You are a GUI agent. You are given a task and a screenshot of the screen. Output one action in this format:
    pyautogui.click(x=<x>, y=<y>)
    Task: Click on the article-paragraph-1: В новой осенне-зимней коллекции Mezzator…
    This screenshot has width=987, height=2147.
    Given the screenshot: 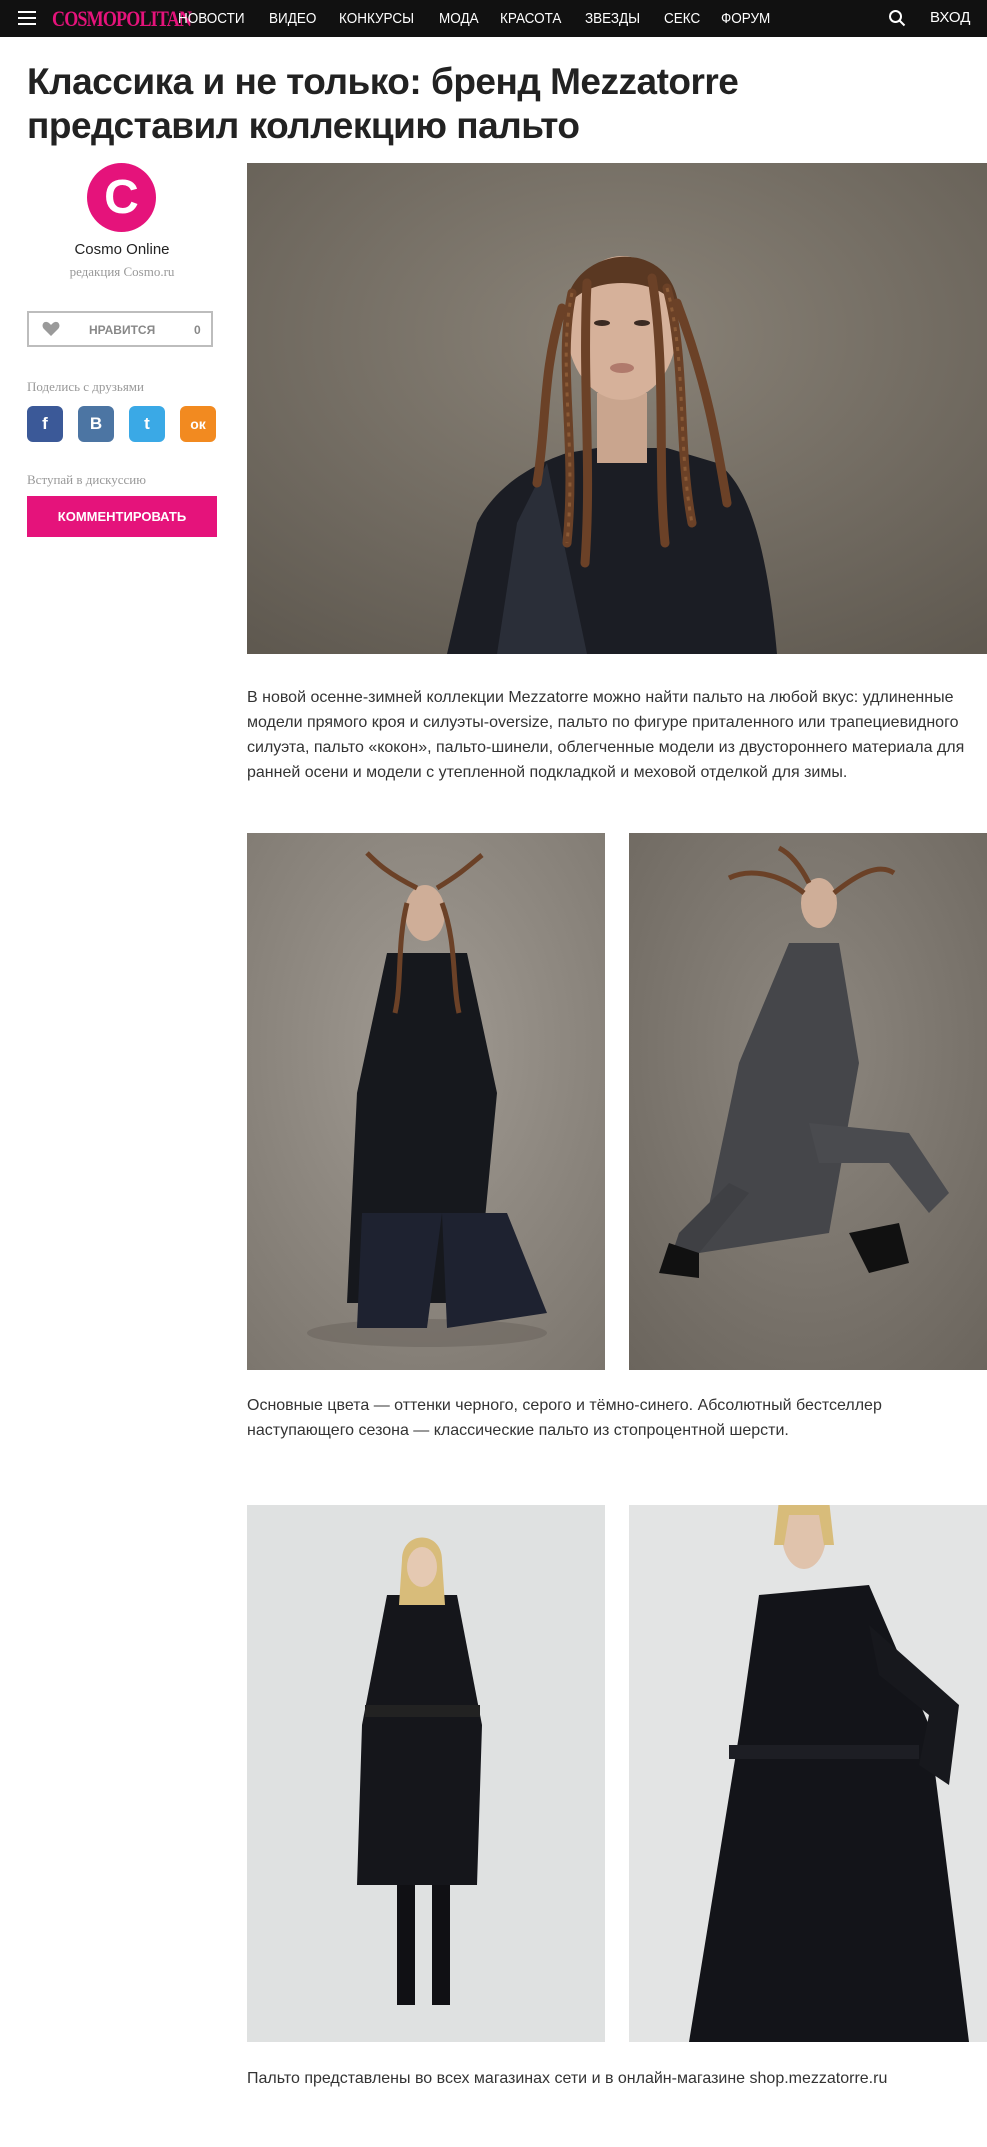 What is the action you would take?
    pyautogui.click(x=606, y=735)
    